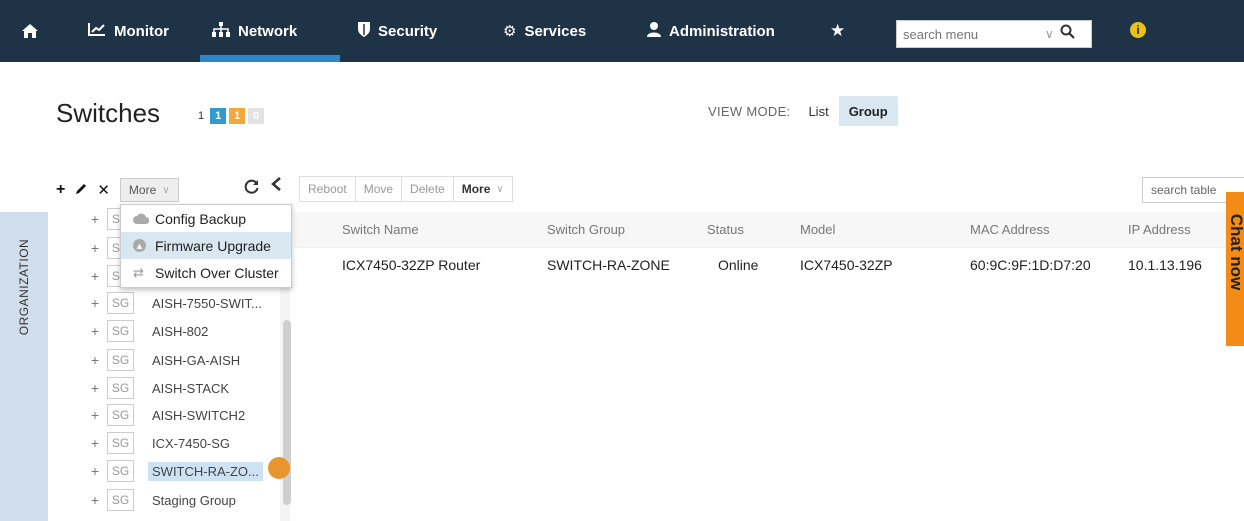  Describe the element at coordinates (199, 415) in the screenshot. I see `tree-item-label: AISH-SWITCH2` at that location.